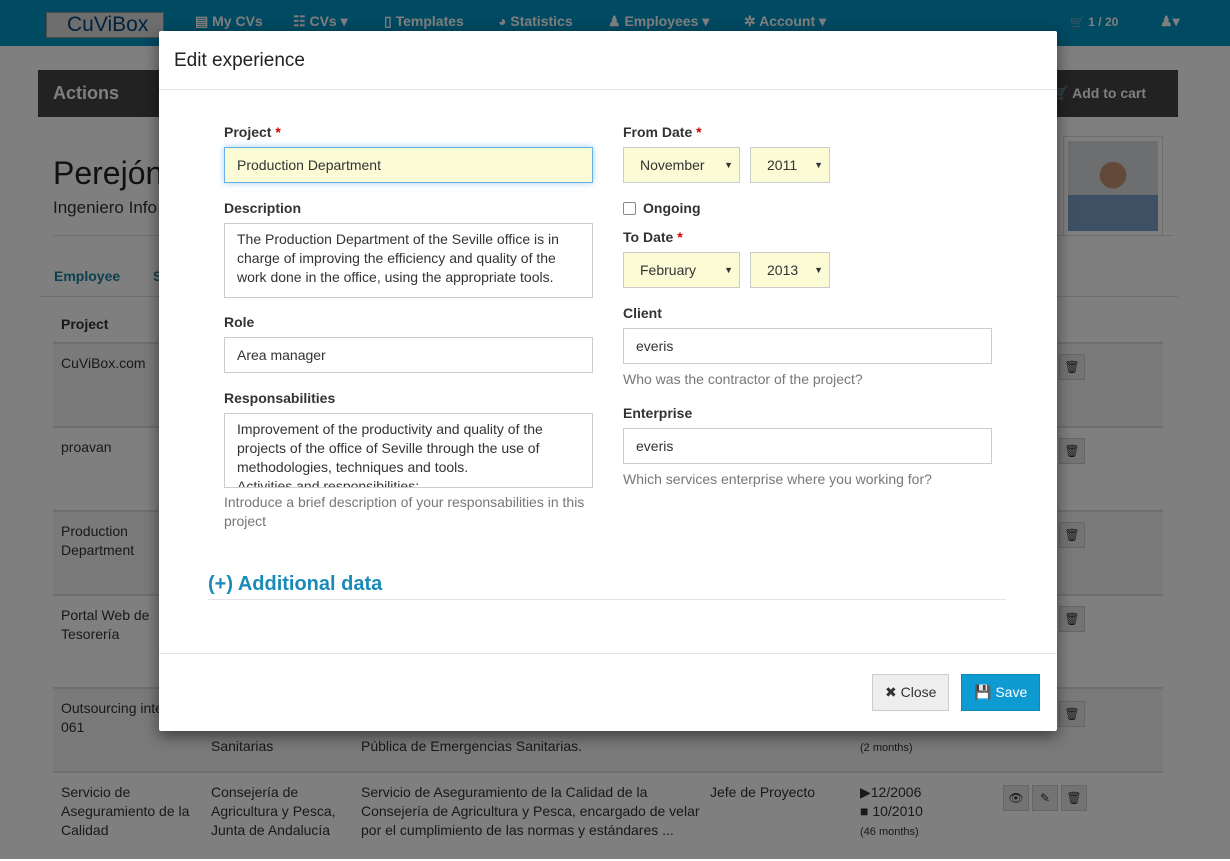 Image resolution: width=1230 pixels, height=861 pixels. Describe the element at coordinates (911, 692) in the screenshot. I see `close-button: ✖ Close` at that location.